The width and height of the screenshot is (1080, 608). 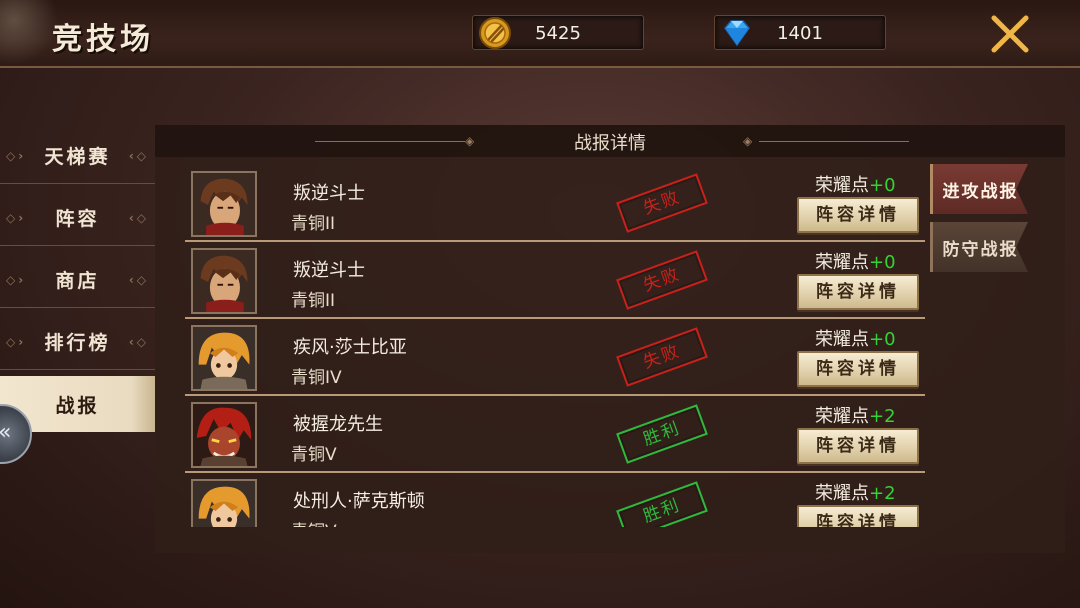 I want to click on knot-ornament-icon: ◈, so click(x=748, y=141).